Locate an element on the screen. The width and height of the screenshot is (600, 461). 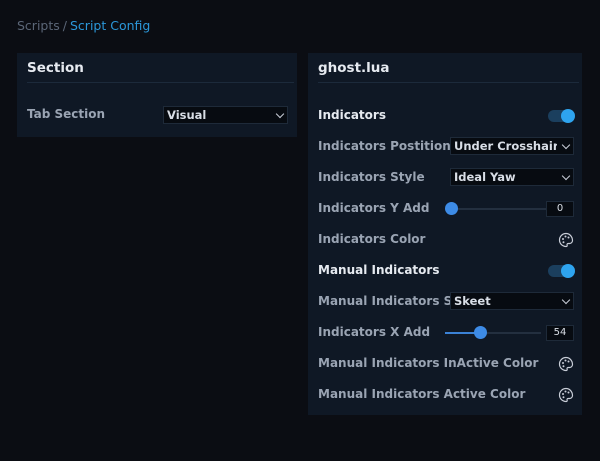
manual-active-color-row: Manual Indicators Active Color is located at coordinates (446, 395).